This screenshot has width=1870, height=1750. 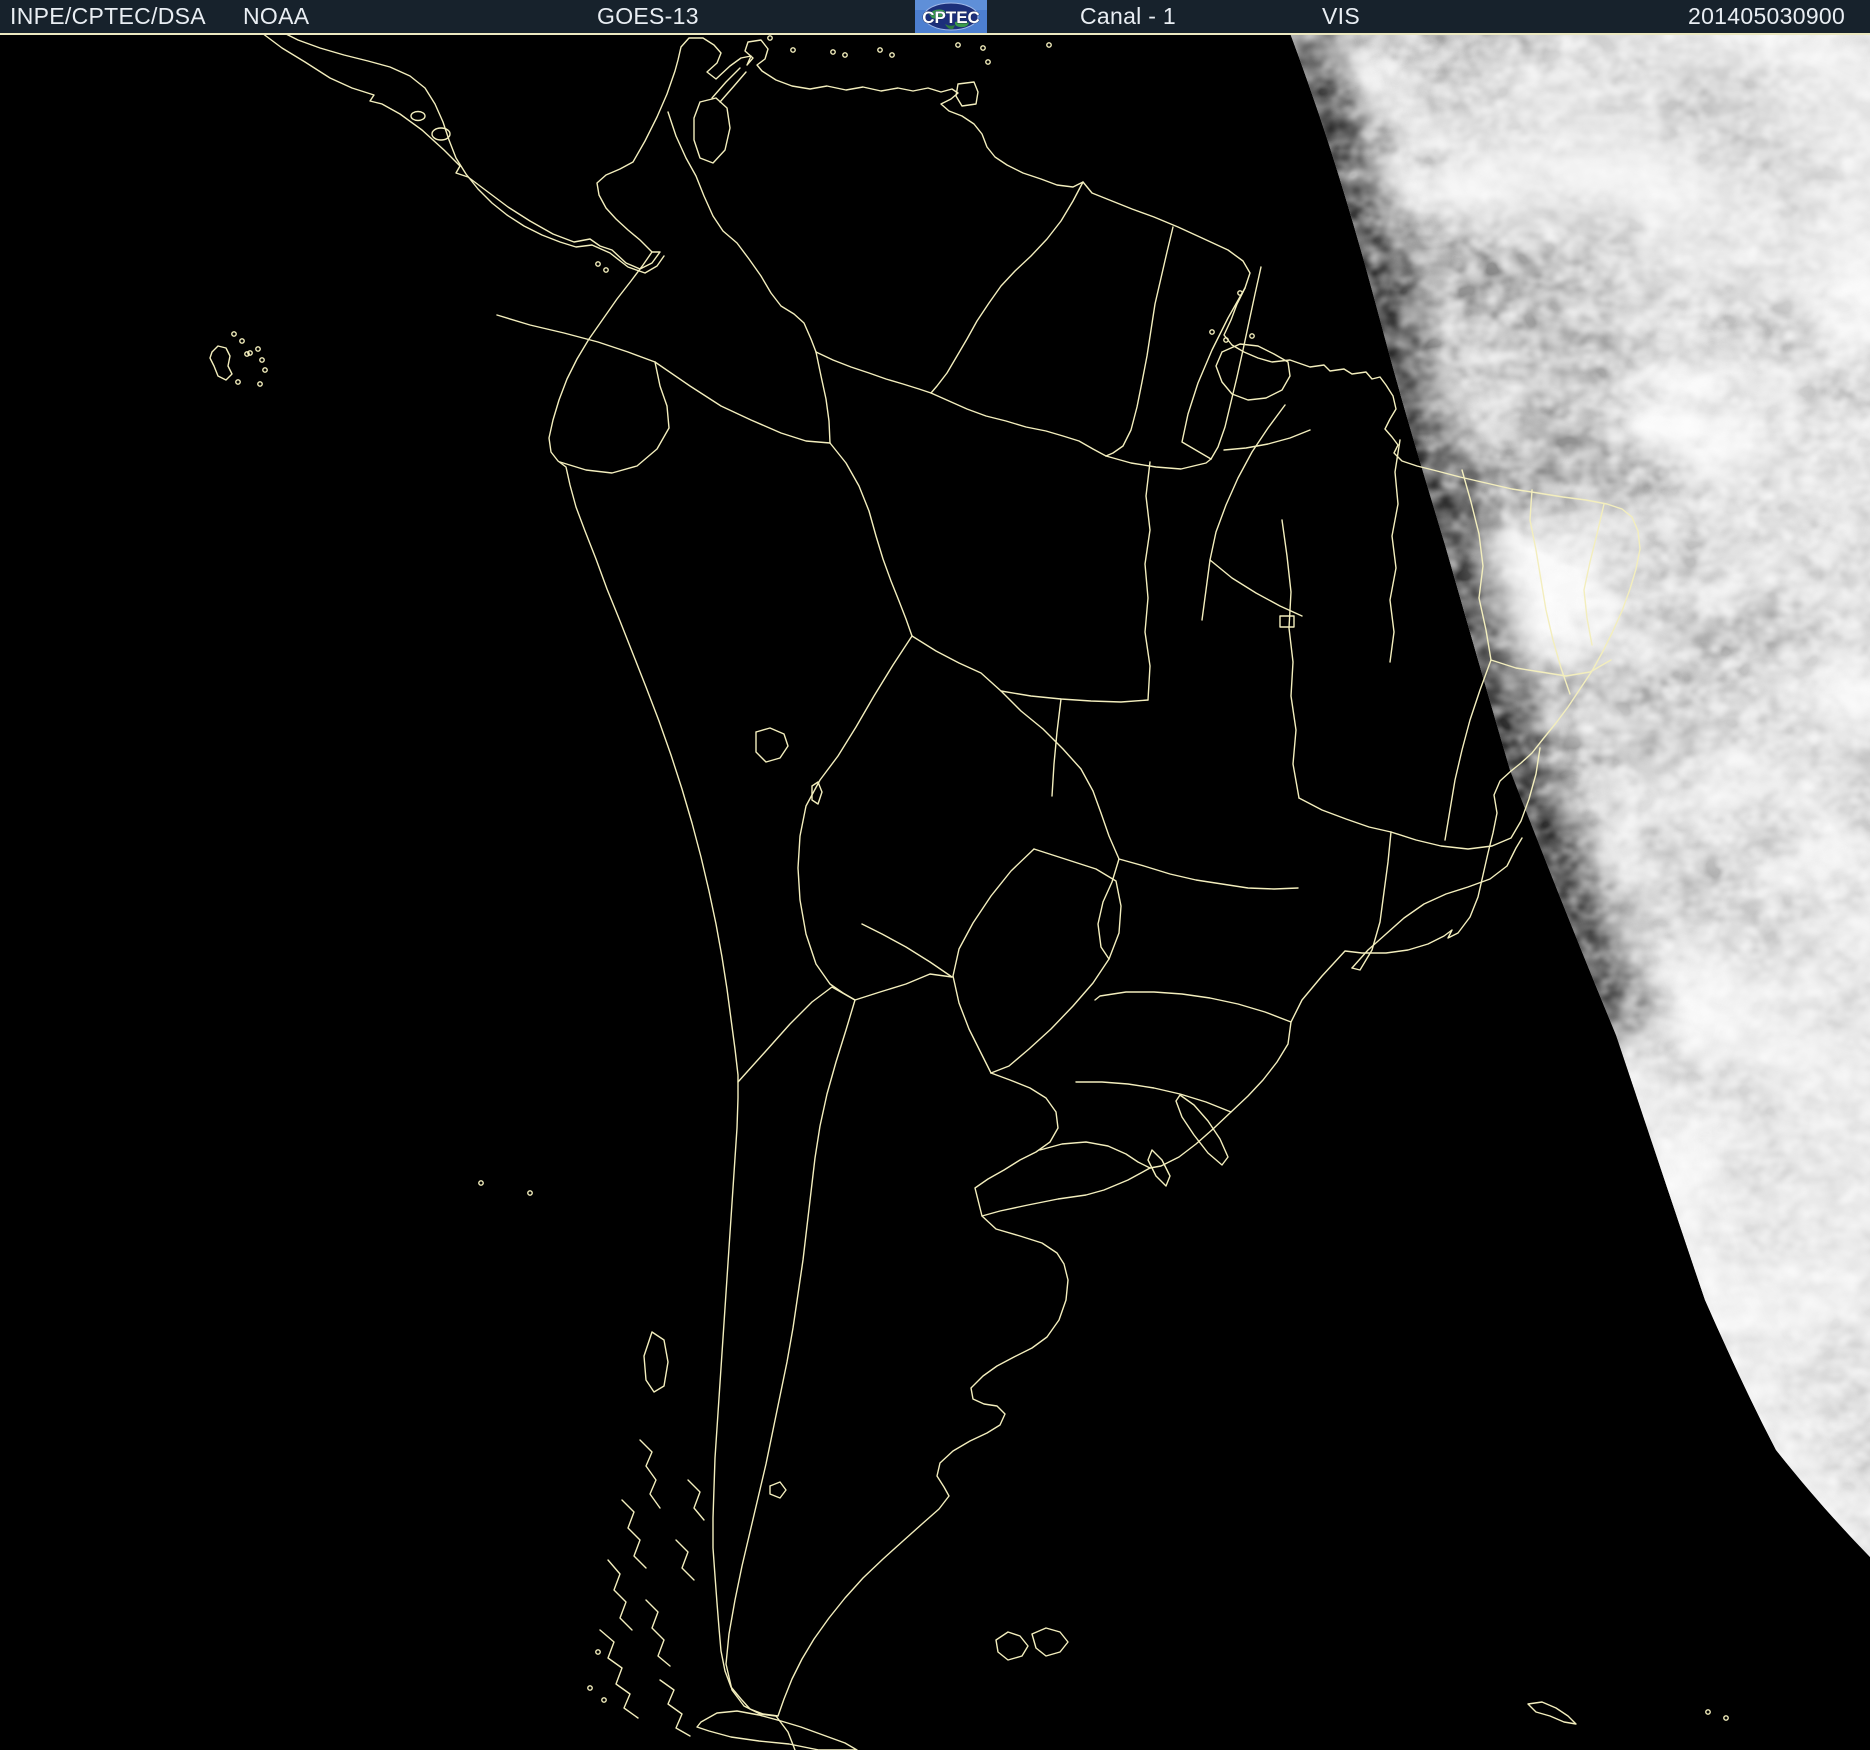 I want to click on product-label: INPE/CPTEC/DSA, so click(x=108, y=16).